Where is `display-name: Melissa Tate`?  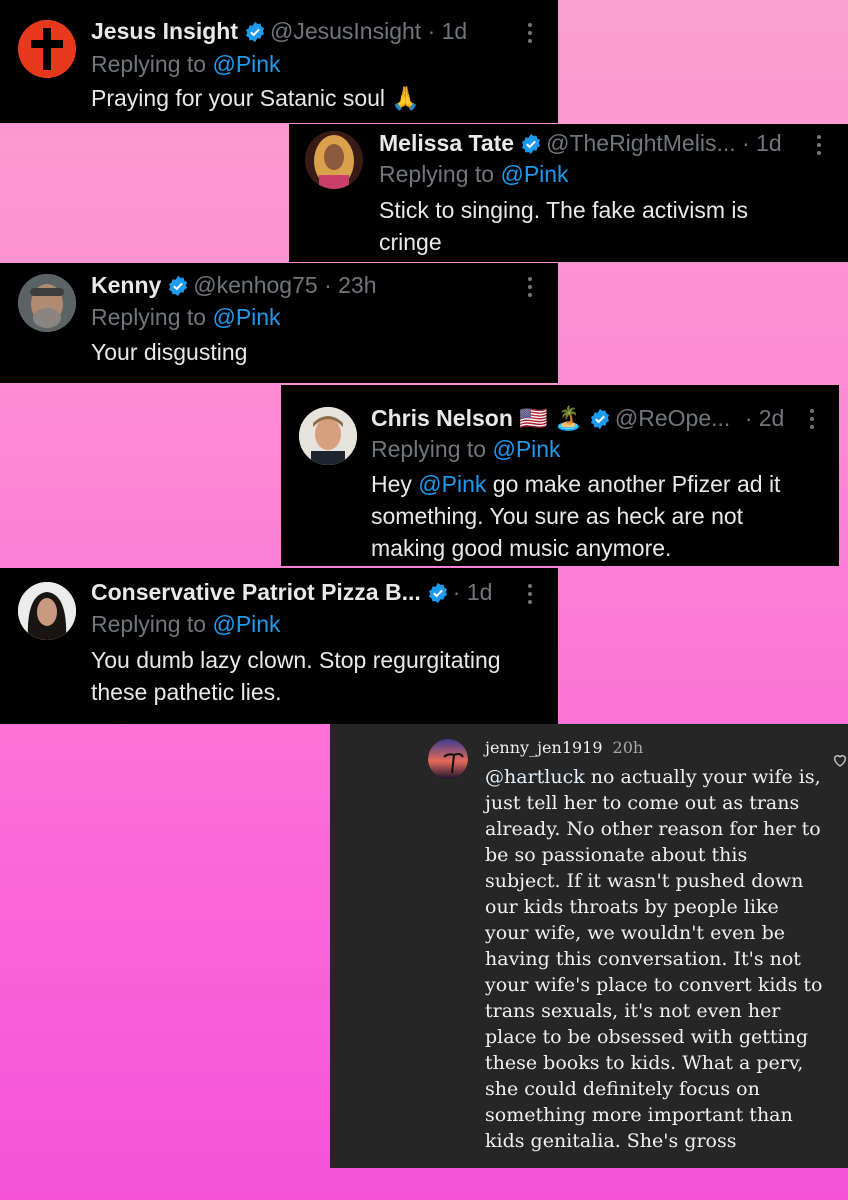
display-name: Melissa Tate is located at coordinates (446, 143).